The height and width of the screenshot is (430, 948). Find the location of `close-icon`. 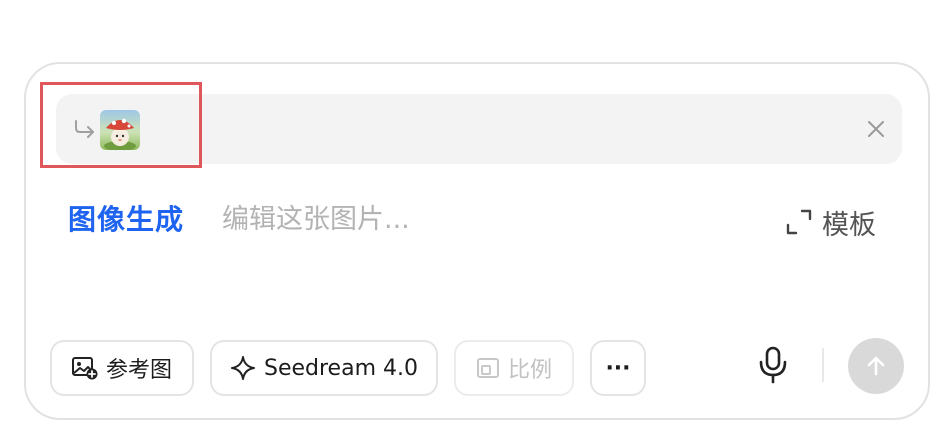

close-icon is located at coordinates (876, 129).